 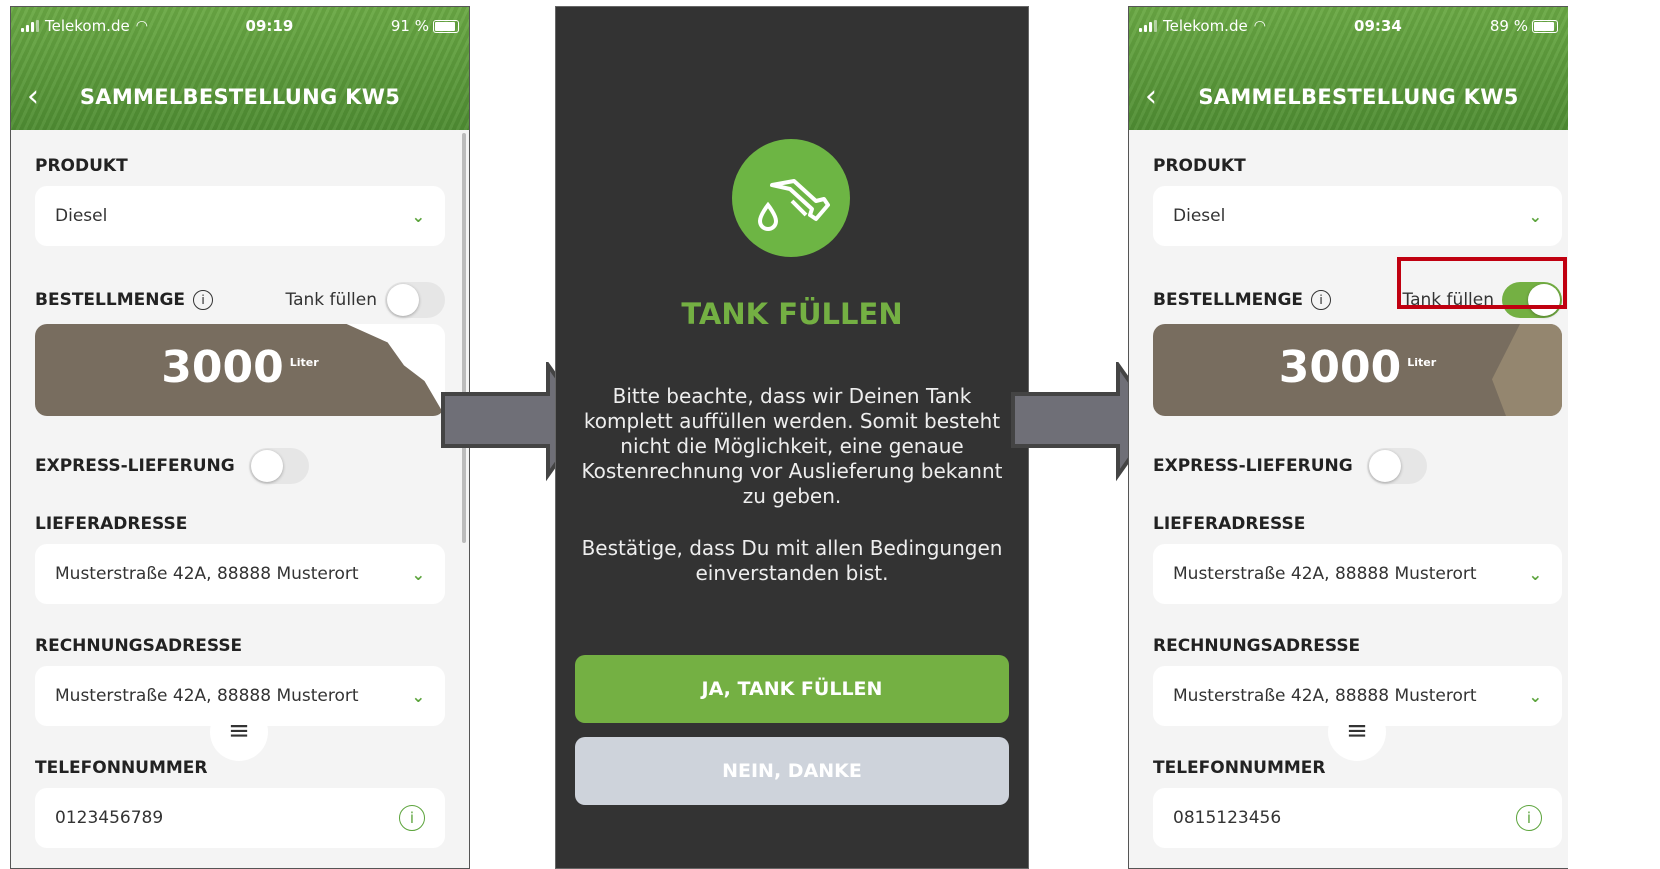 I want to click on fuel-nozzle-icon, so click(x=791, y=198).